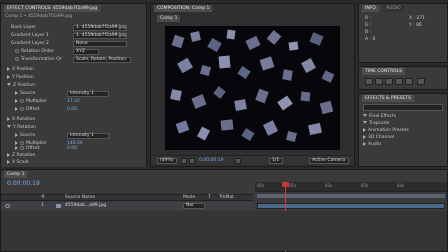 The image size is (448, 252). What do you see at coordinates (379, 116) in the screenshot?
I see `effects-item-final-effects: Final Effects` at bounding box center [379, 116].